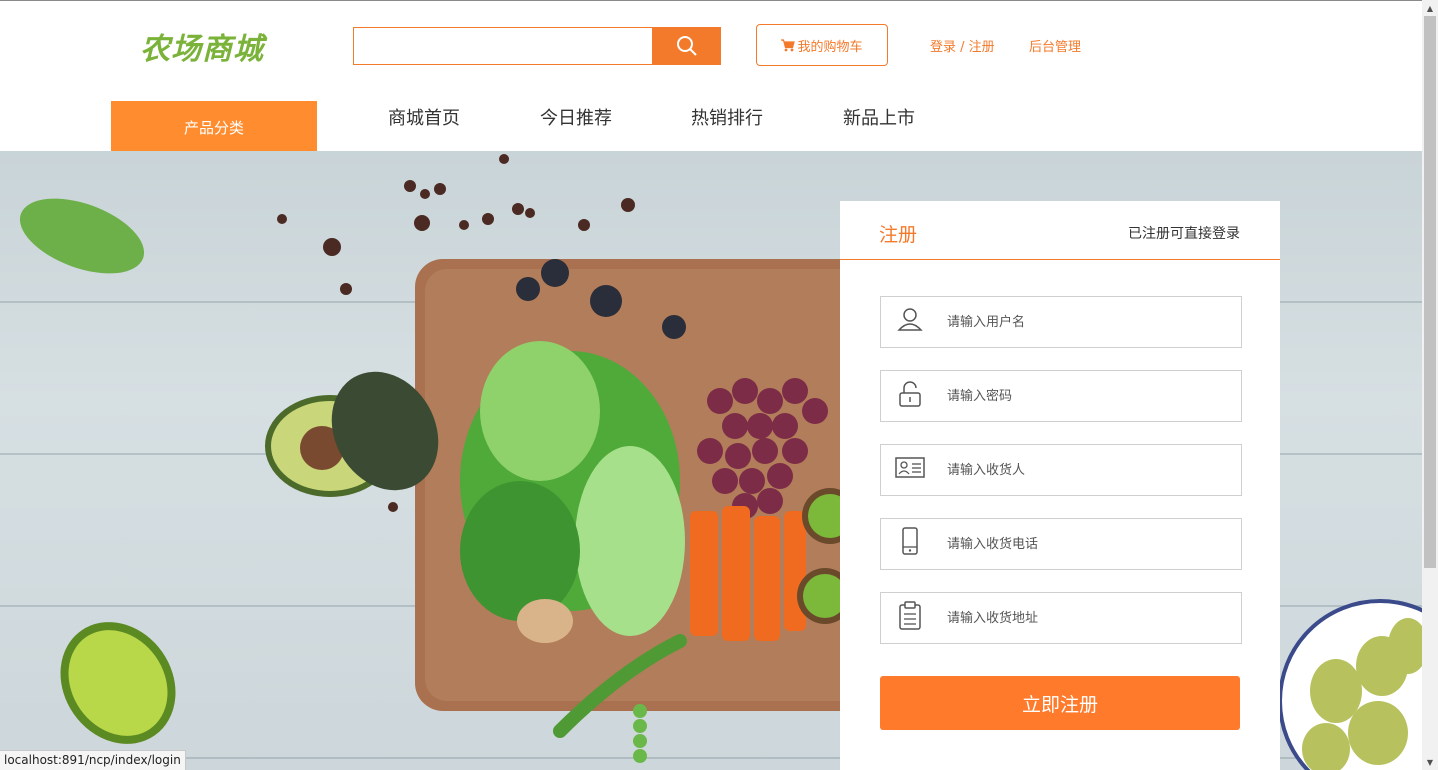  Describe the element at coordinates (910, 467) in the screenshot. I see `id-card-icon` at that location.